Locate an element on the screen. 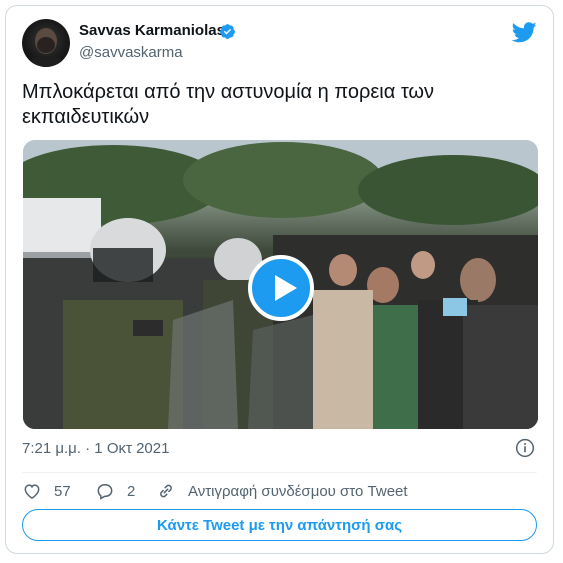 This screenshot has width=563, height=563. copy-link-label: Αντιγραφή συνδέσμου στο Tweet is located at coordinates (298, 491).